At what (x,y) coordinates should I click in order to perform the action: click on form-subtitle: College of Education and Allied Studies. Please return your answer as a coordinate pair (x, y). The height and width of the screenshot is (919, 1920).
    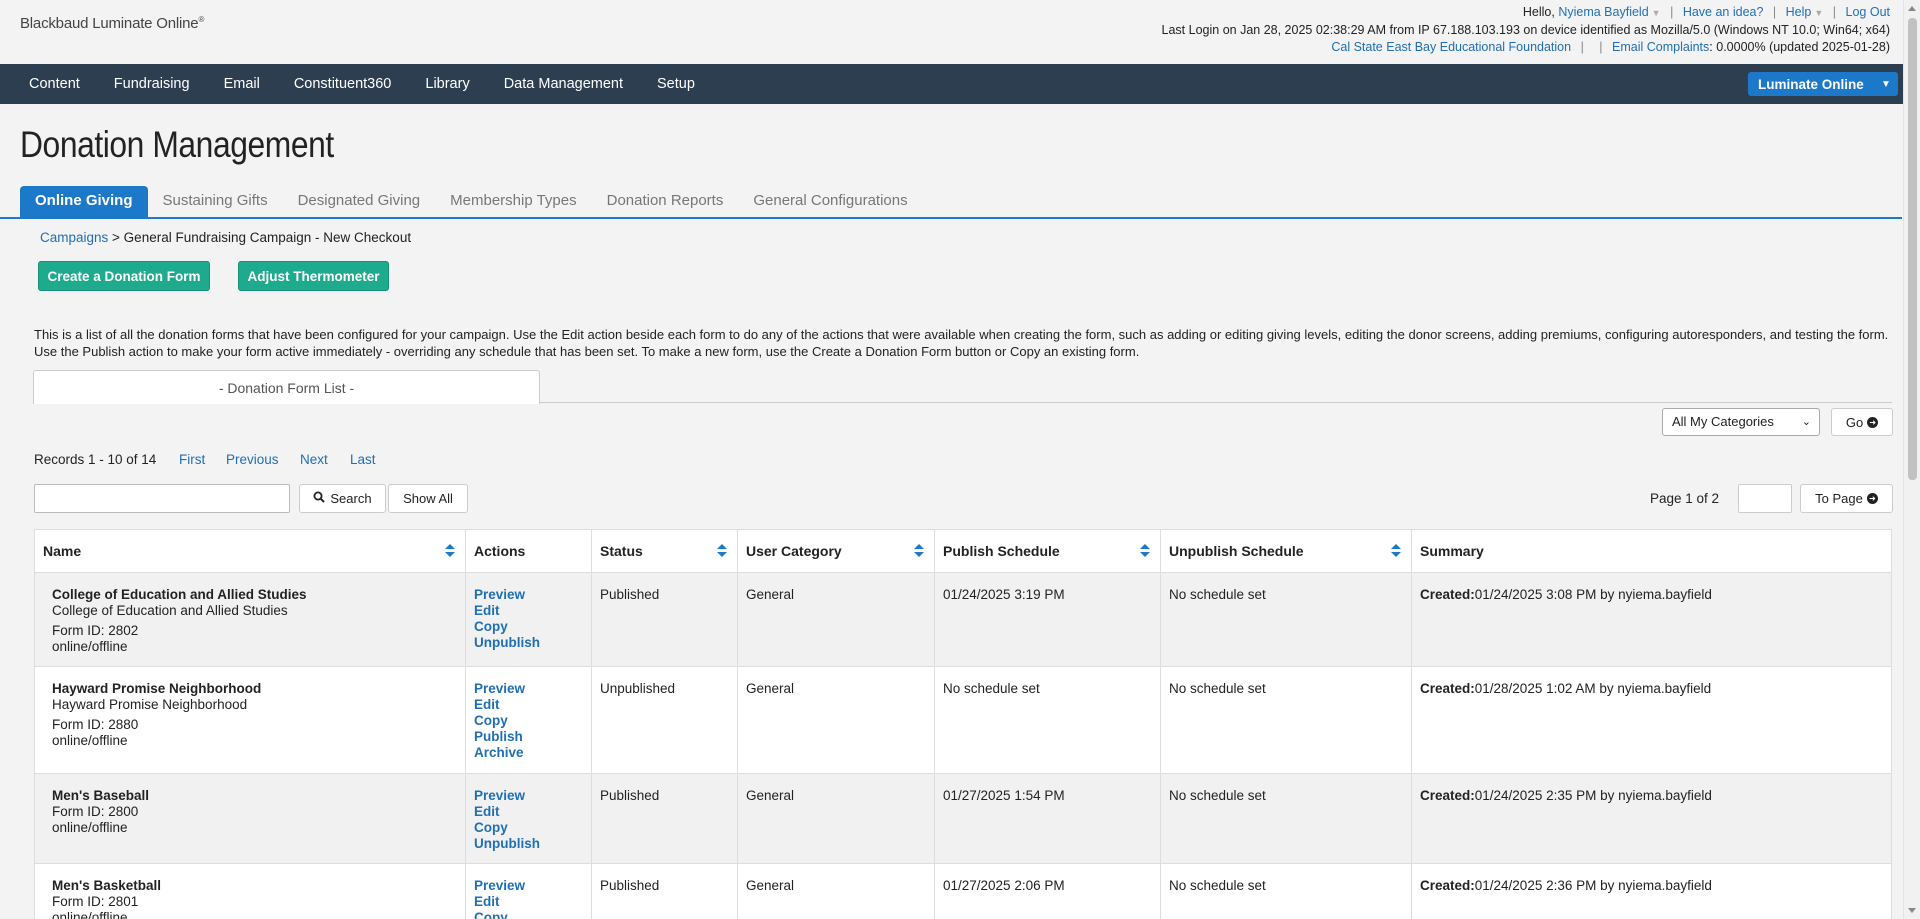
    Looking at the image, I should click on (170, 610).